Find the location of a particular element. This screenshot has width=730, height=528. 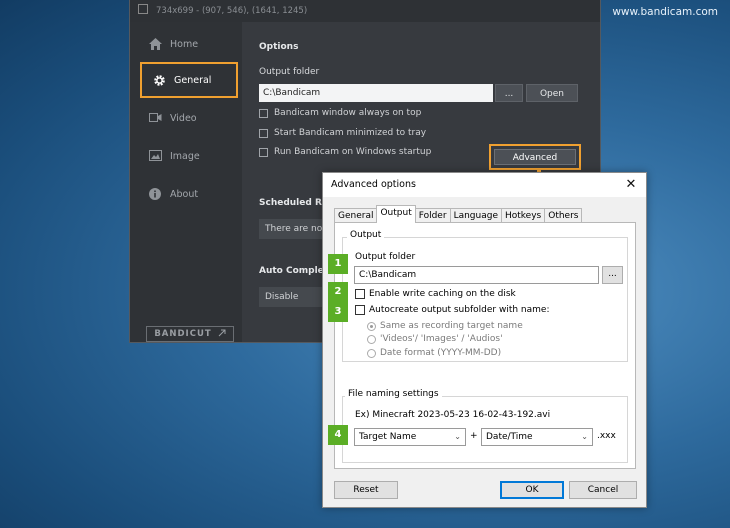

bandicam-title-bar: 734x699 - (907, 546), (1641, 1245) is located at coordinates (365, 11).